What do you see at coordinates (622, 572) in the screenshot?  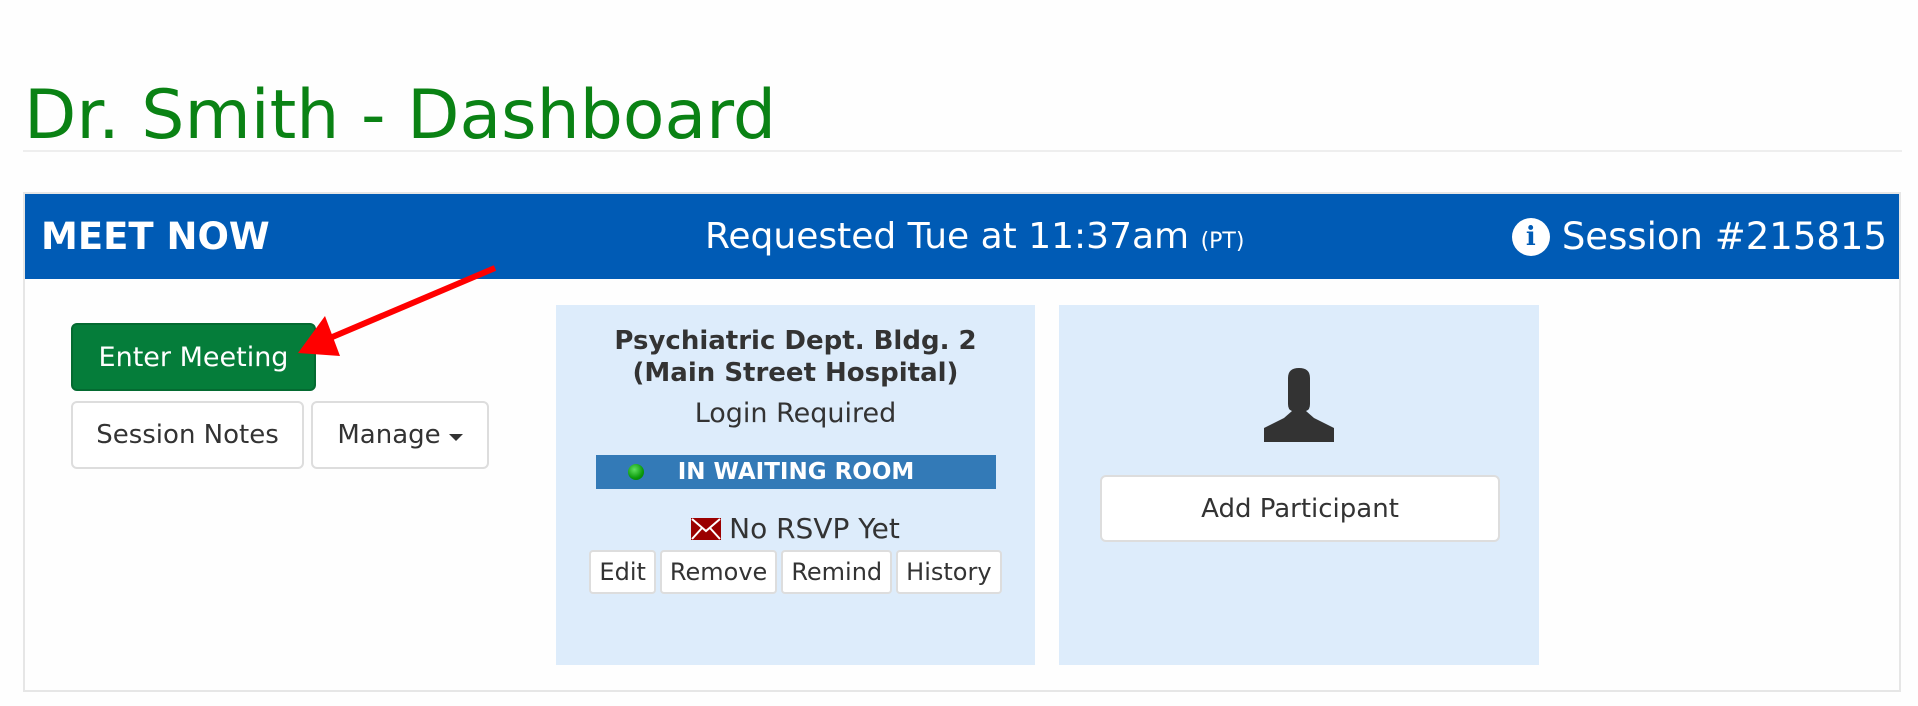 I see `edit-button: Edit` at bounding box center [622, 572].